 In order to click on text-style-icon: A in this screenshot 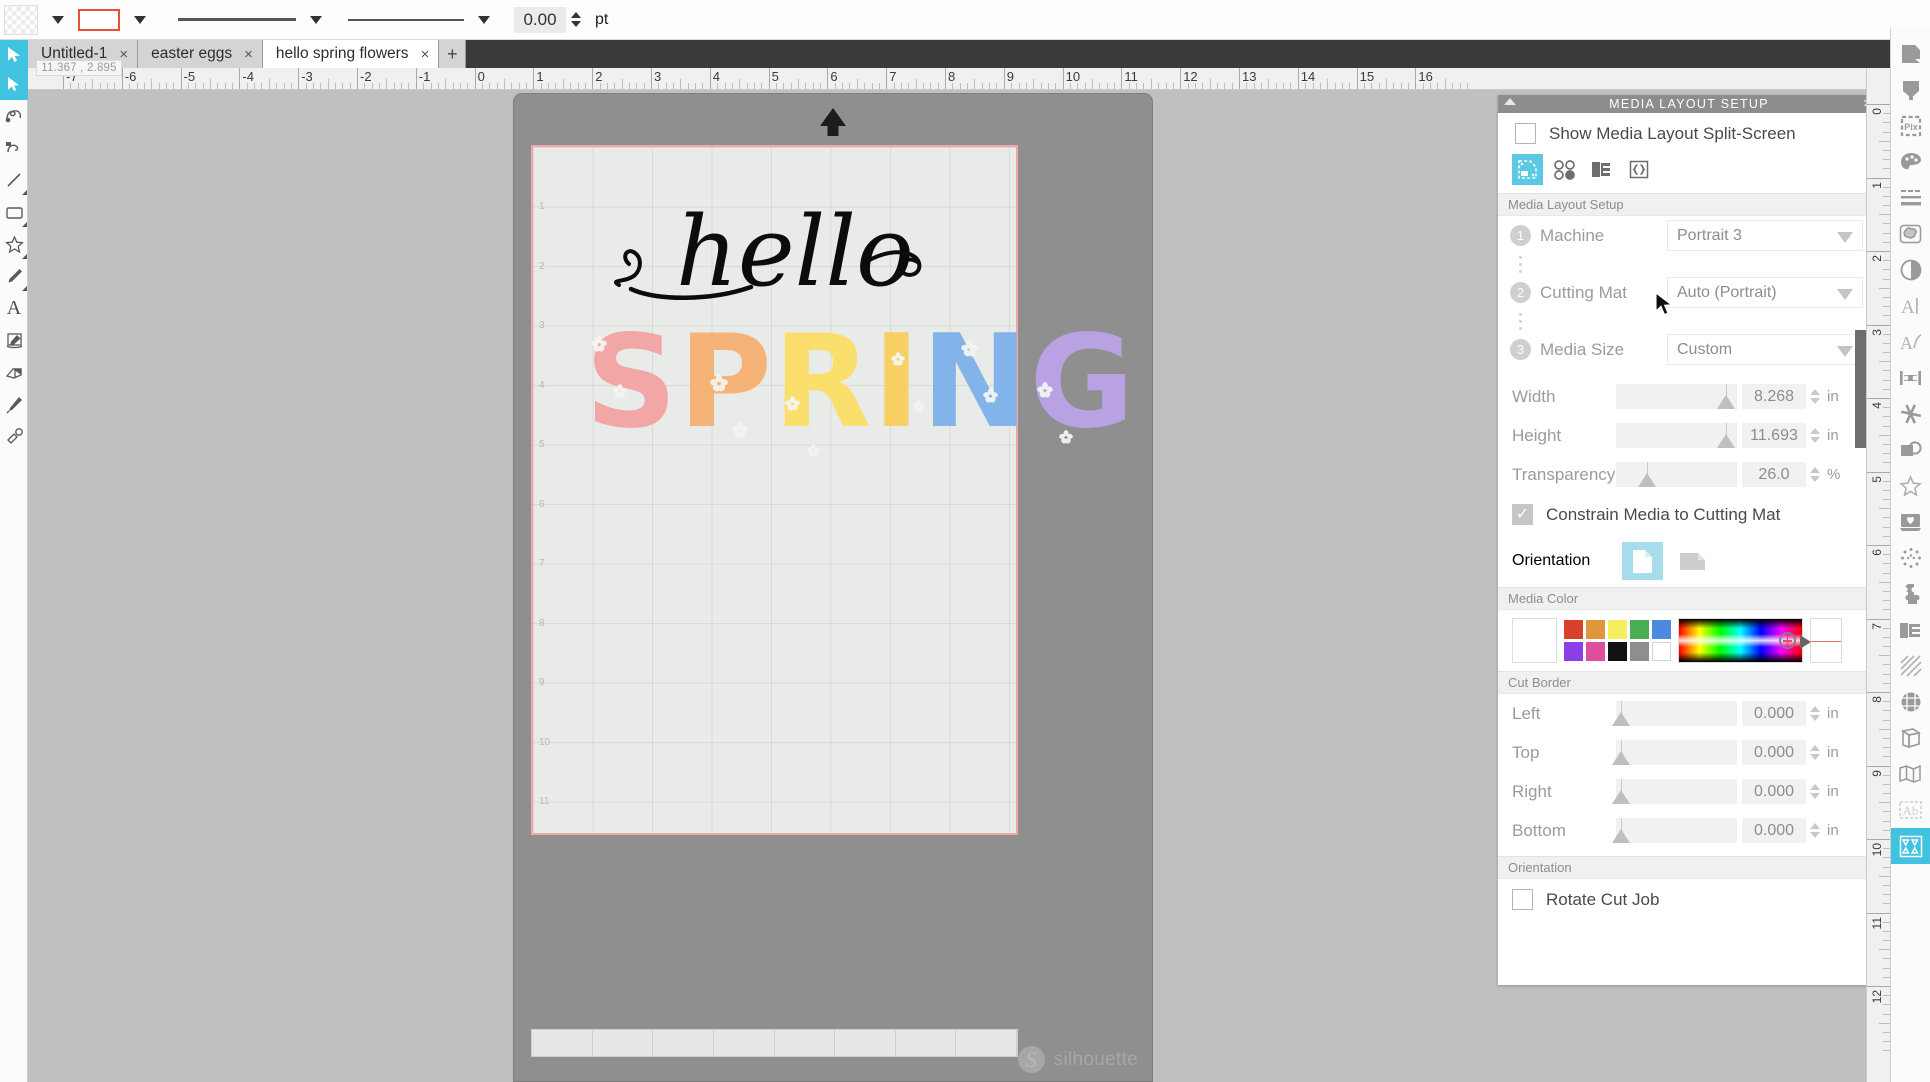, I will do `click(1910, 306)`.